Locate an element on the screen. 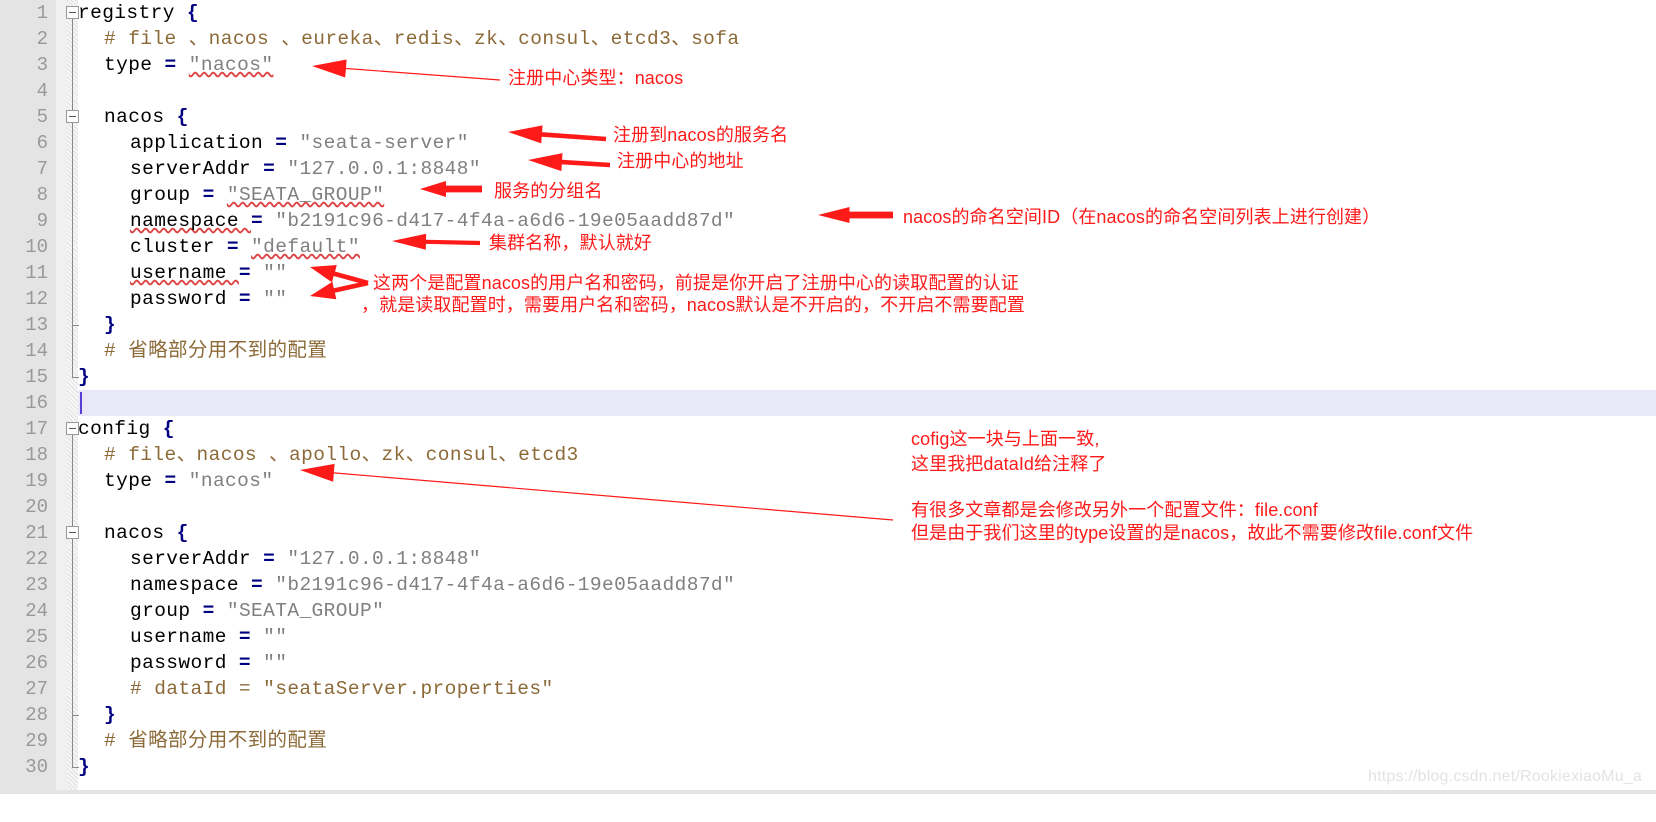 The width and height of the screenshot is (1656, 822). line-number: 26 is located at coordinates (36, 663).